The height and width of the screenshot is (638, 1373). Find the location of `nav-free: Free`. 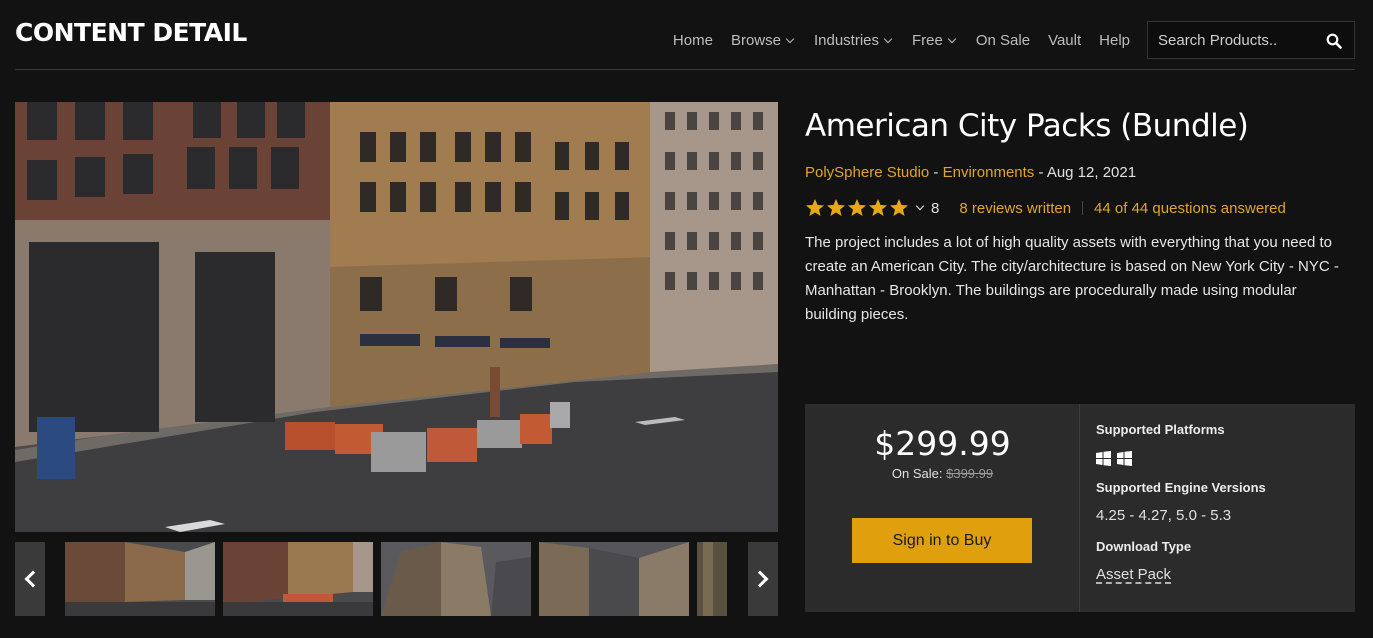

nav-free: Free is located at coordinates (935, 40).